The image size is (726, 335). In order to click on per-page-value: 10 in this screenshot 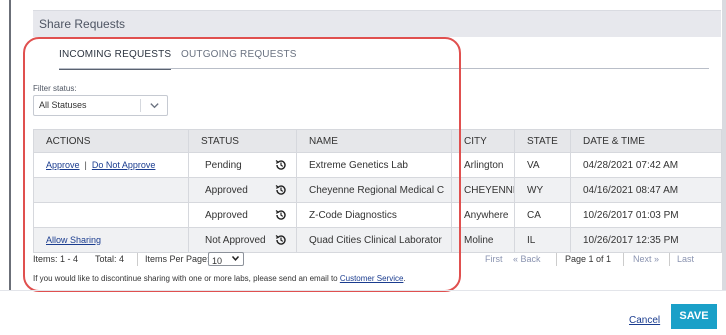, I will do `click(217, 261)`.